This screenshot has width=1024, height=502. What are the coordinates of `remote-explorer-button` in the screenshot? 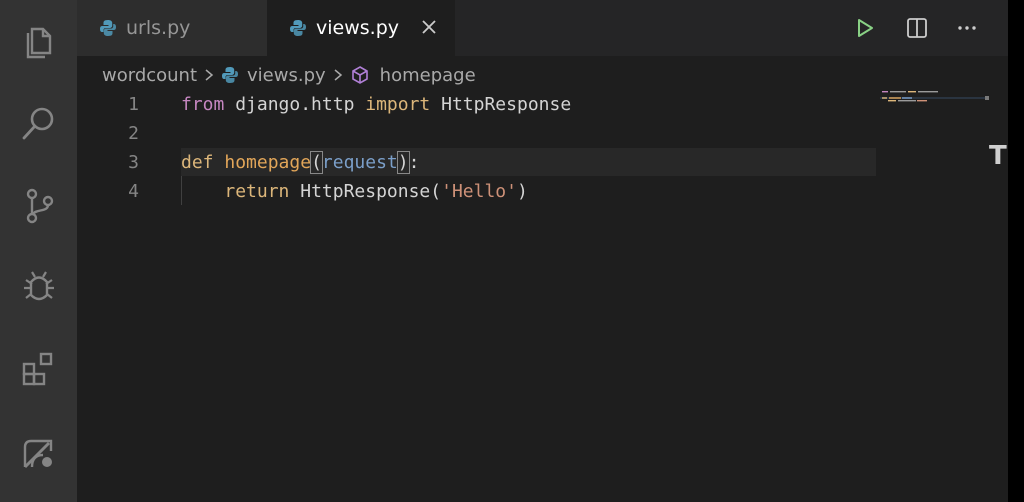 It's located at (38, 453).